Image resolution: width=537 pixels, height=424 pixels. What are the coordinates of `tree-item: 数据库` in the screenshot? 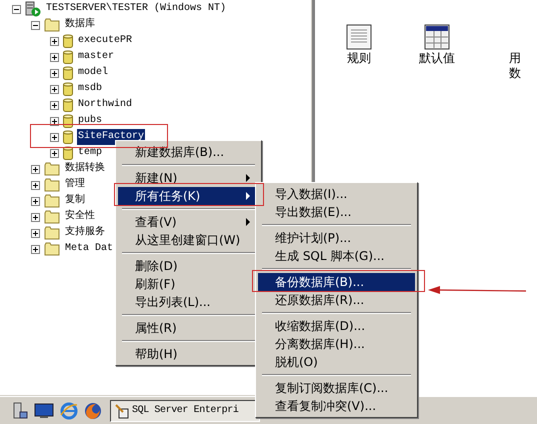 It's located at (80, 25).